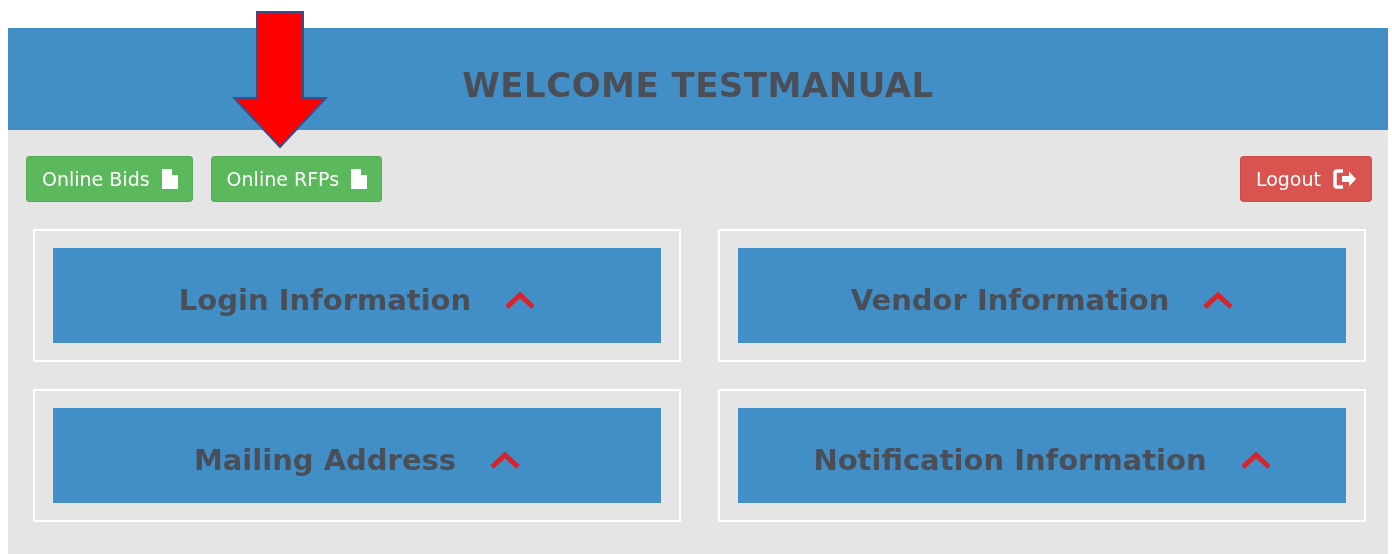 The width and height of the screenshot is (1392, 554). What do you see at coordinates (109, 179) in the screenshot?
I see `nav-button: Online Bids` at bounding box center [109, 179].